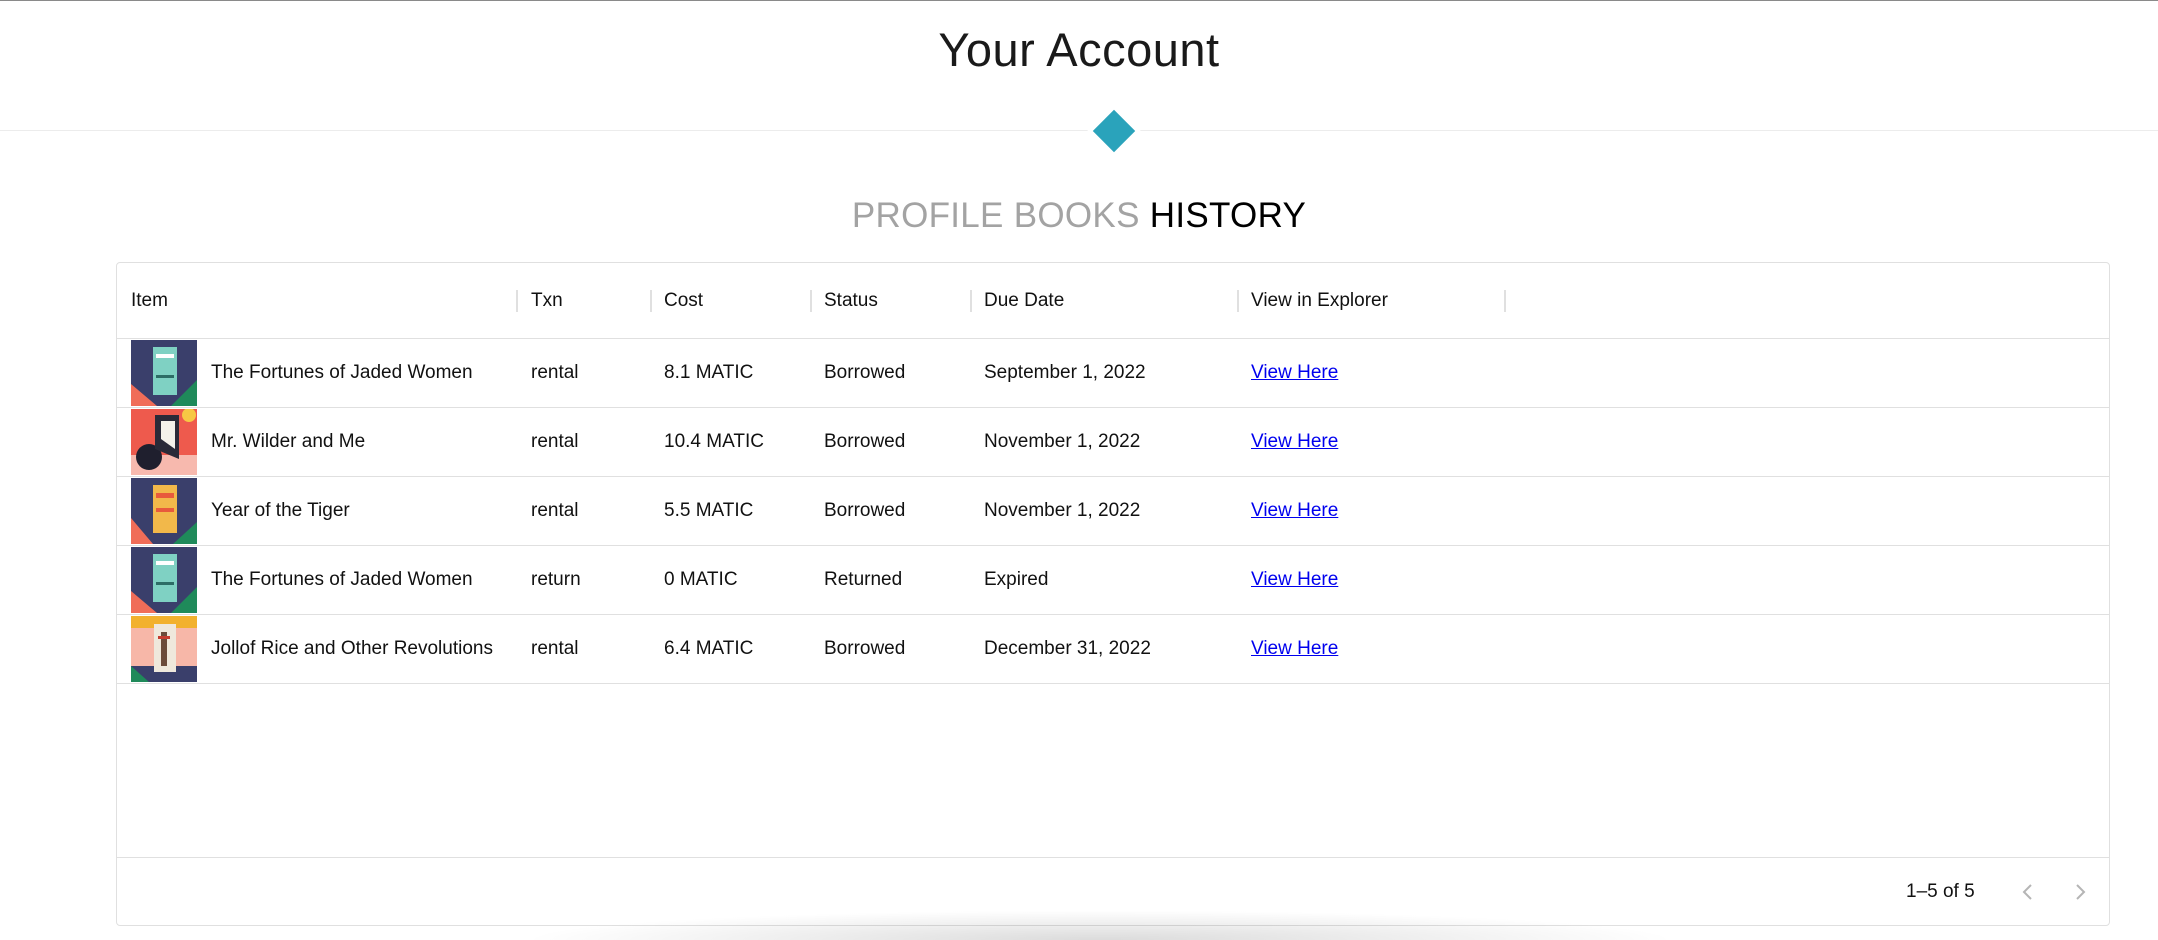 The height and width of the screenshot is (940, 2158). What do you see at coordinates (683, 300) in the screenshot?
I see `column-header-cost: Cost` at bounding box center [683, 300].